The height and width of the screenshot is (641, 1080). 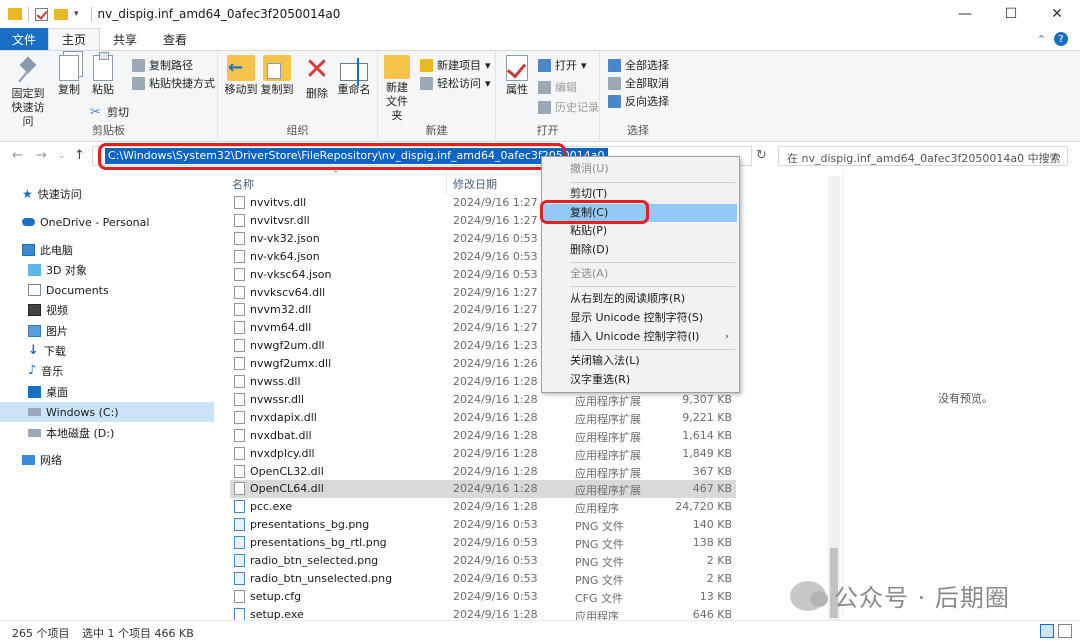 I want to click on sidebar-item-3d-objects: 3D 对象, so click(x=107, y=270).